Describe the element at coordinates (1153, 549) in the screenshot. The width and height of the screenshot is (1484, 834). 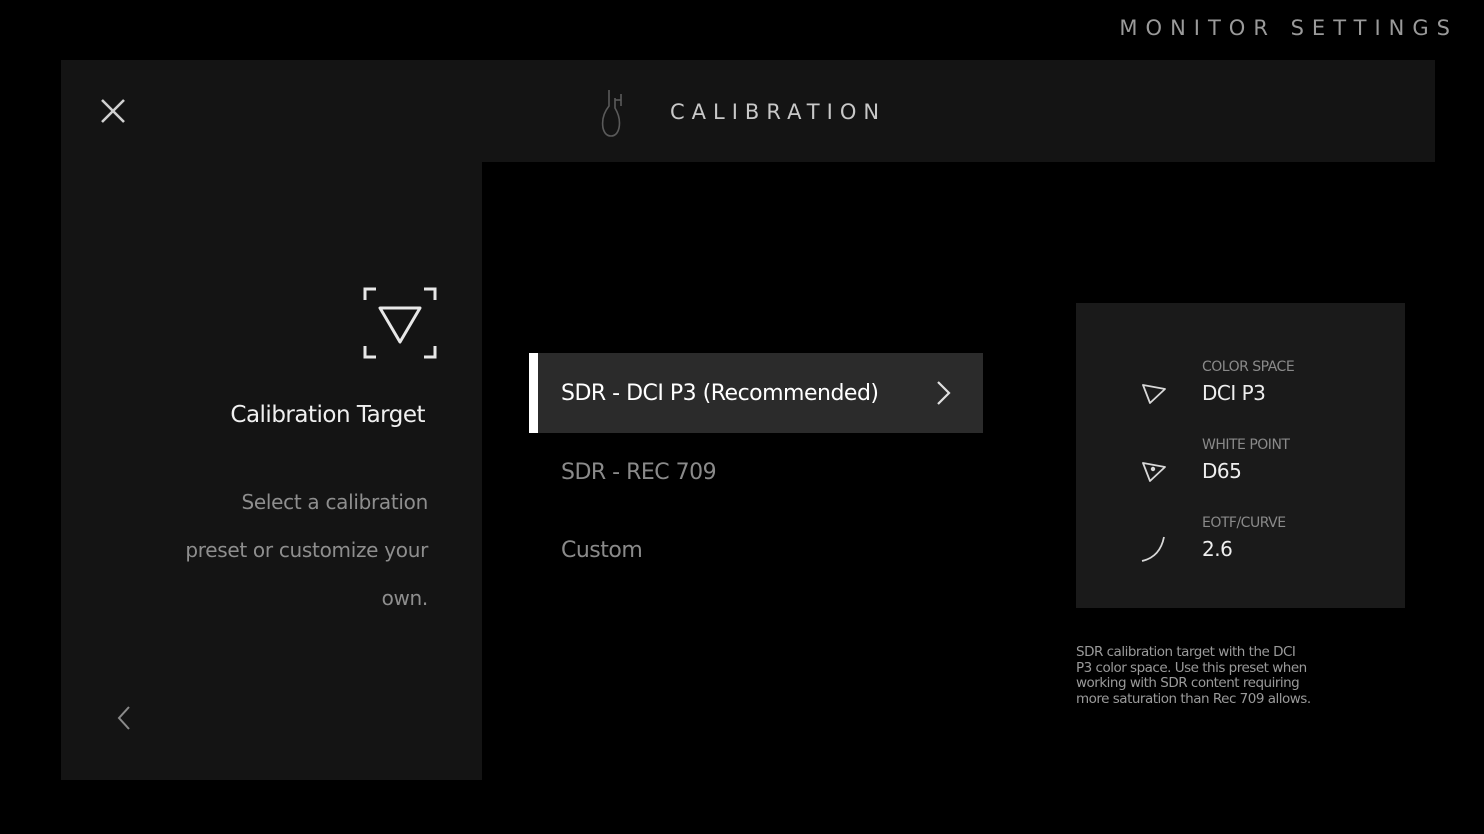
I see `curve-icon` at that location.